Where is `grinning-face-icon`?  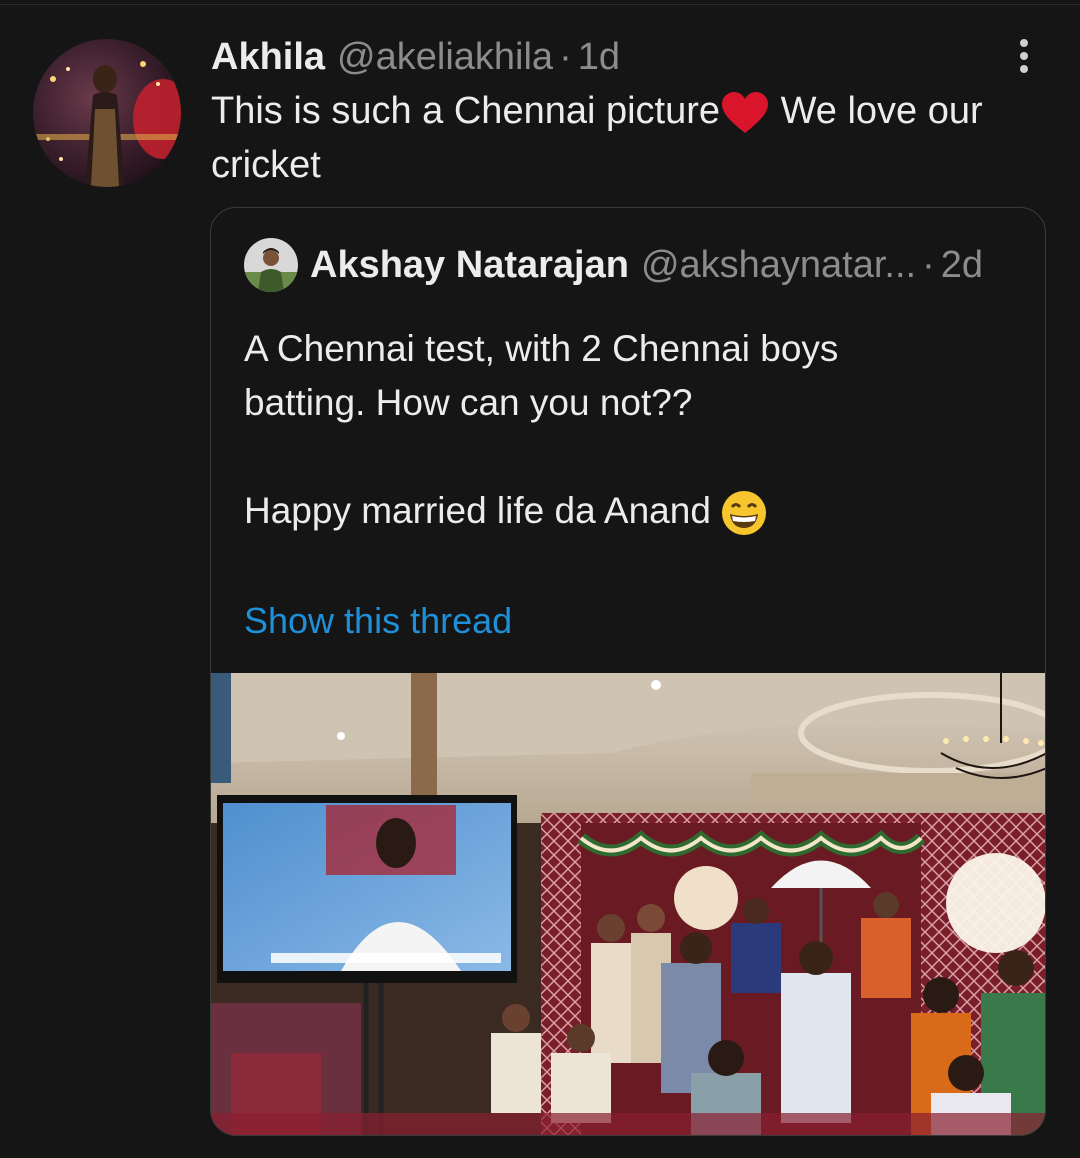 grinning-face-icon is located at coordinates (744, 513).